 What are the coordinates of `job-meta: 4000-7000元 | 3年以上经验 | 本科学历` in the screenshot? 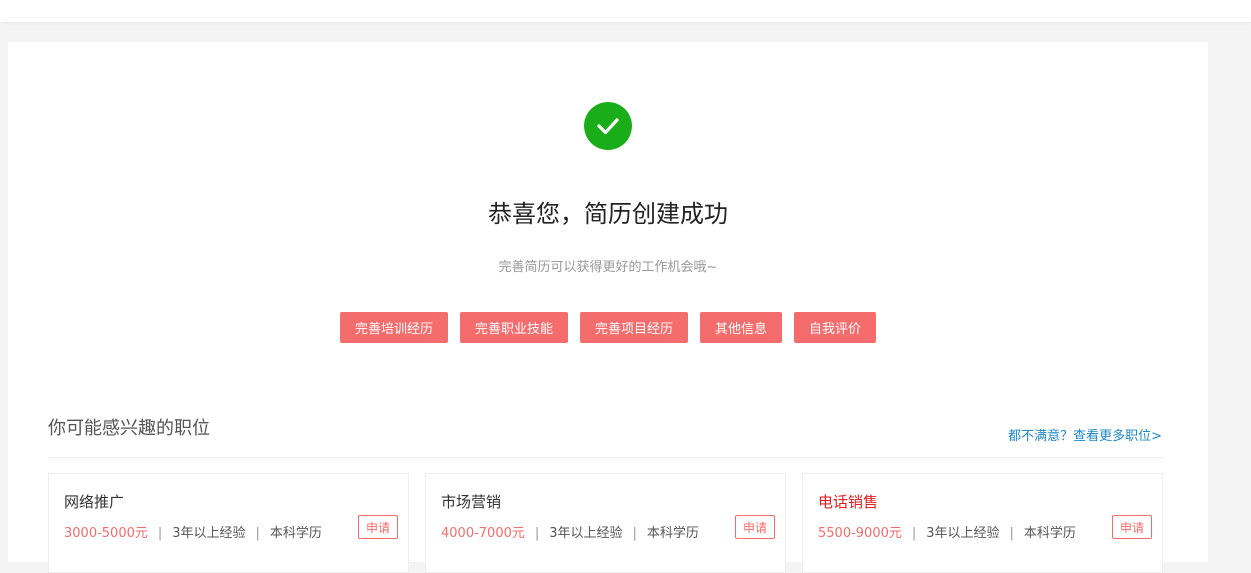 It's located at (570, 531).